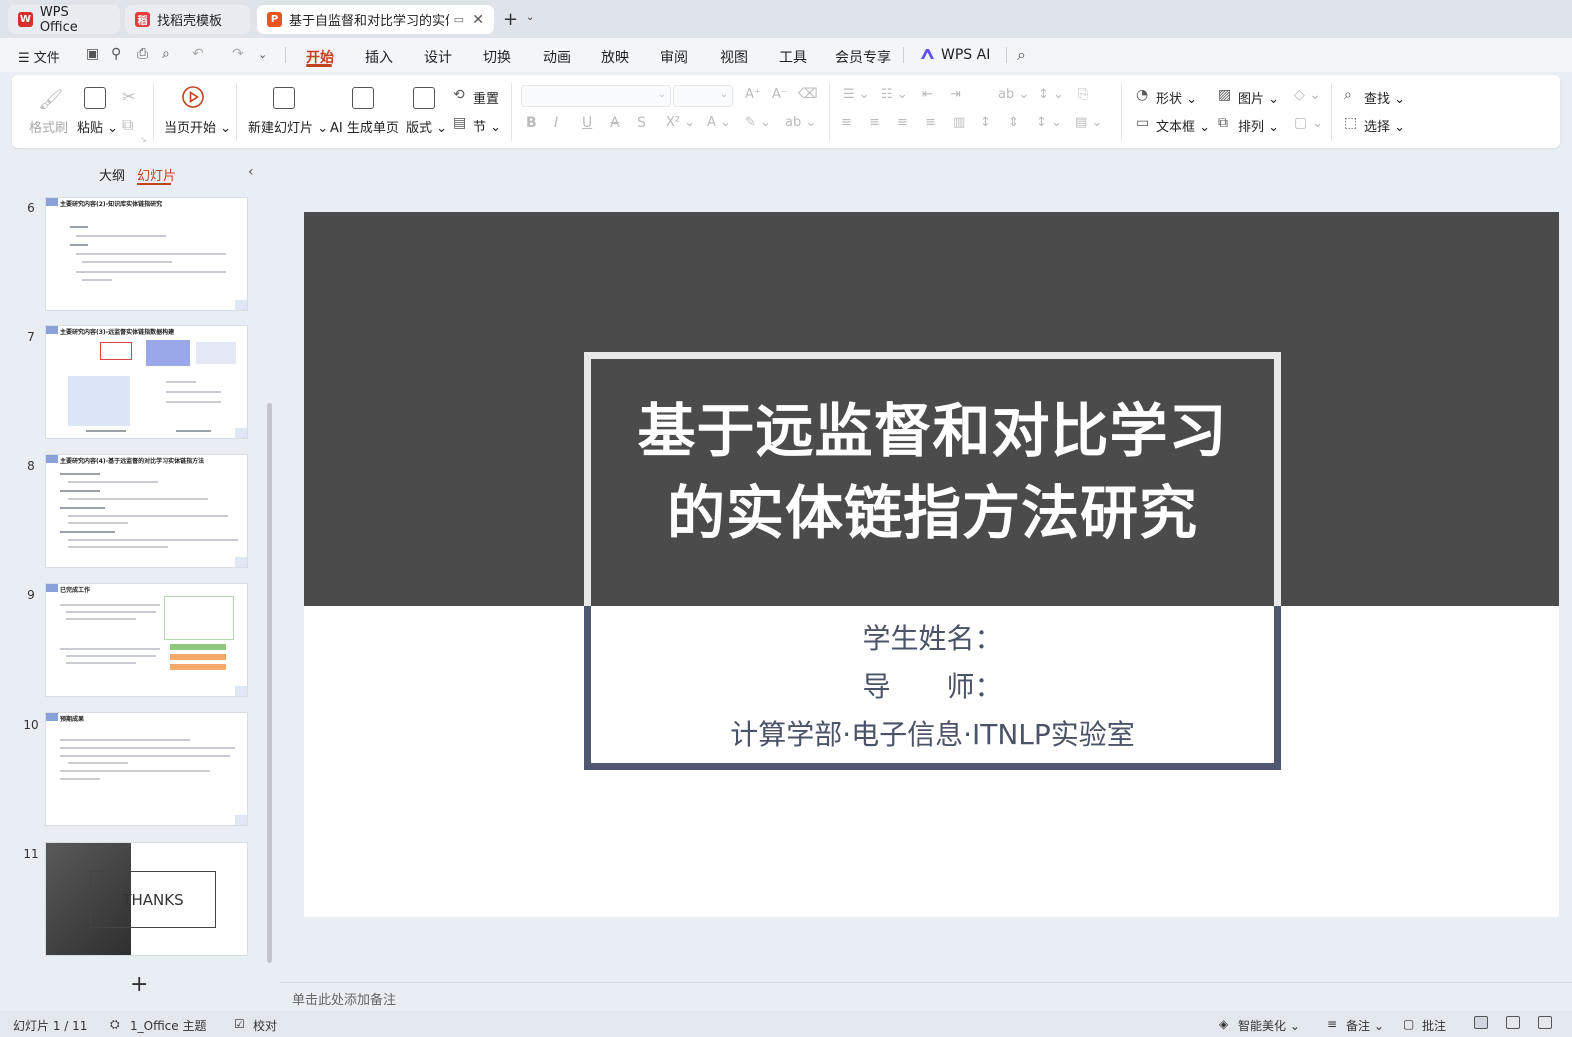  I want to click on ai-generate-button: AI 生成单页, so click(364, 126).